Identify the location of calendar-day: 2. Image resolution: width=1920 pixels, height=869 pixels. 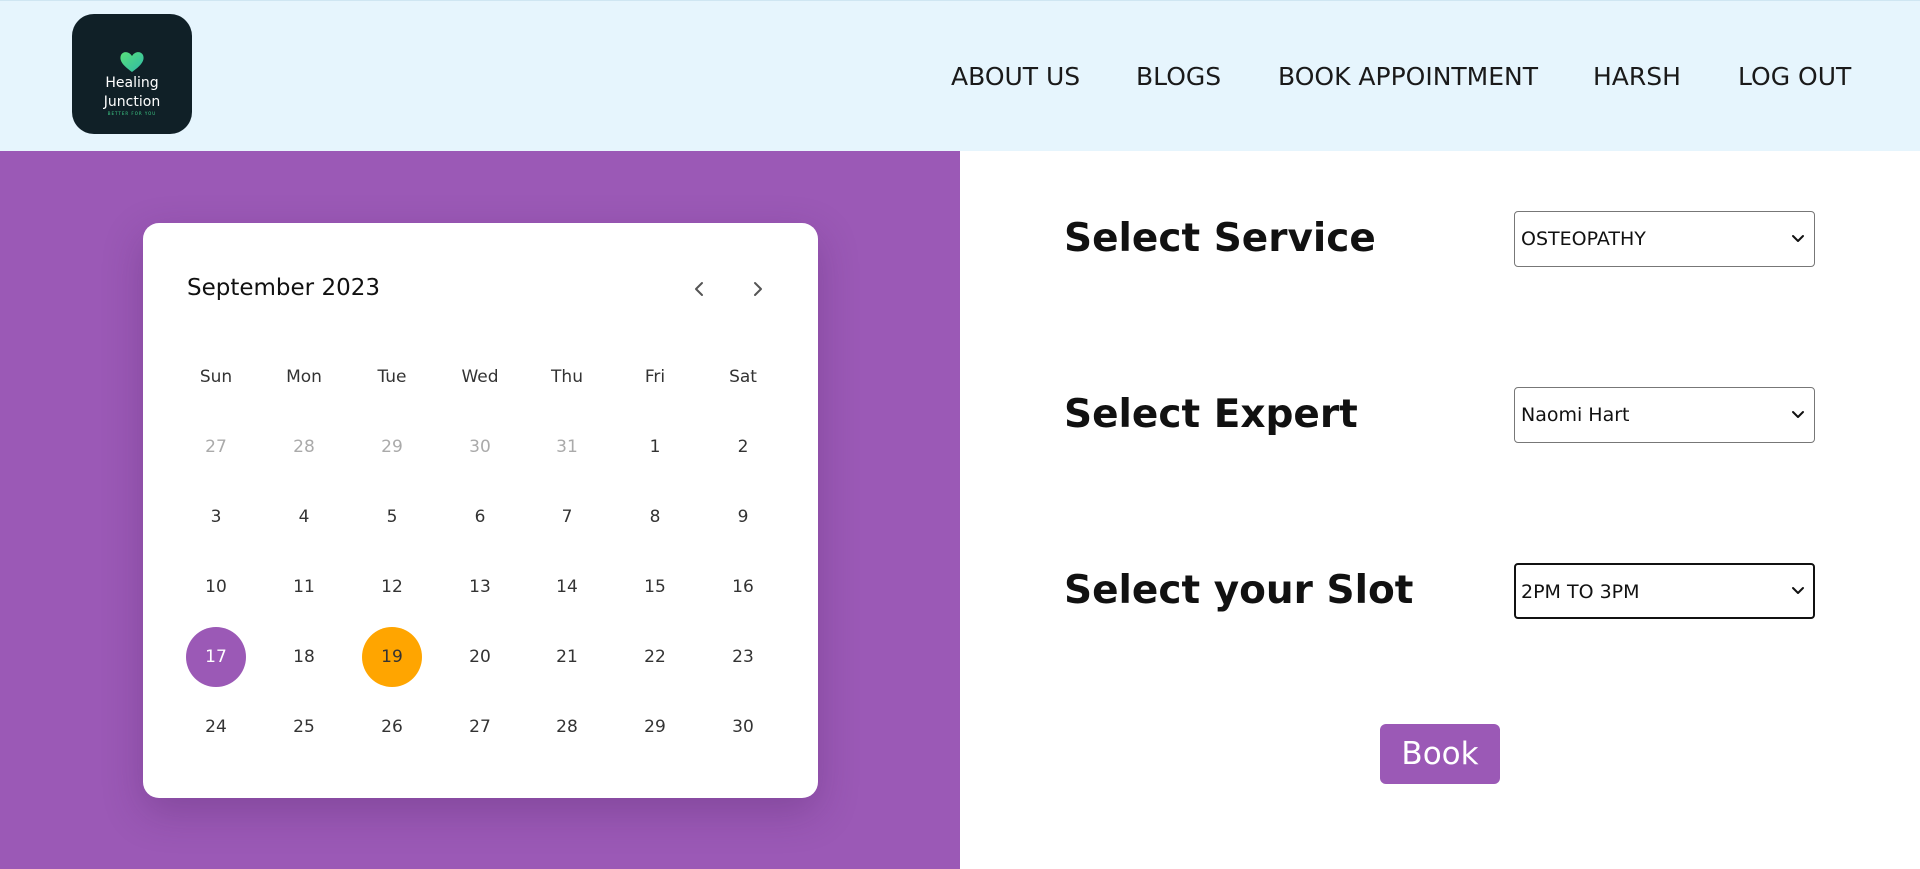
(743, 447).